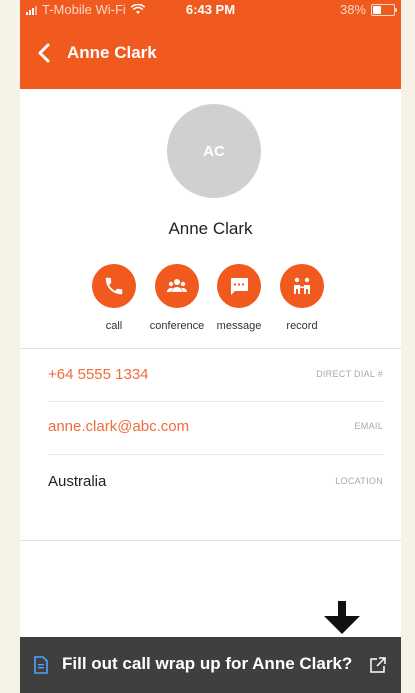  I want to click on avatar: AC, so click(214, 151).